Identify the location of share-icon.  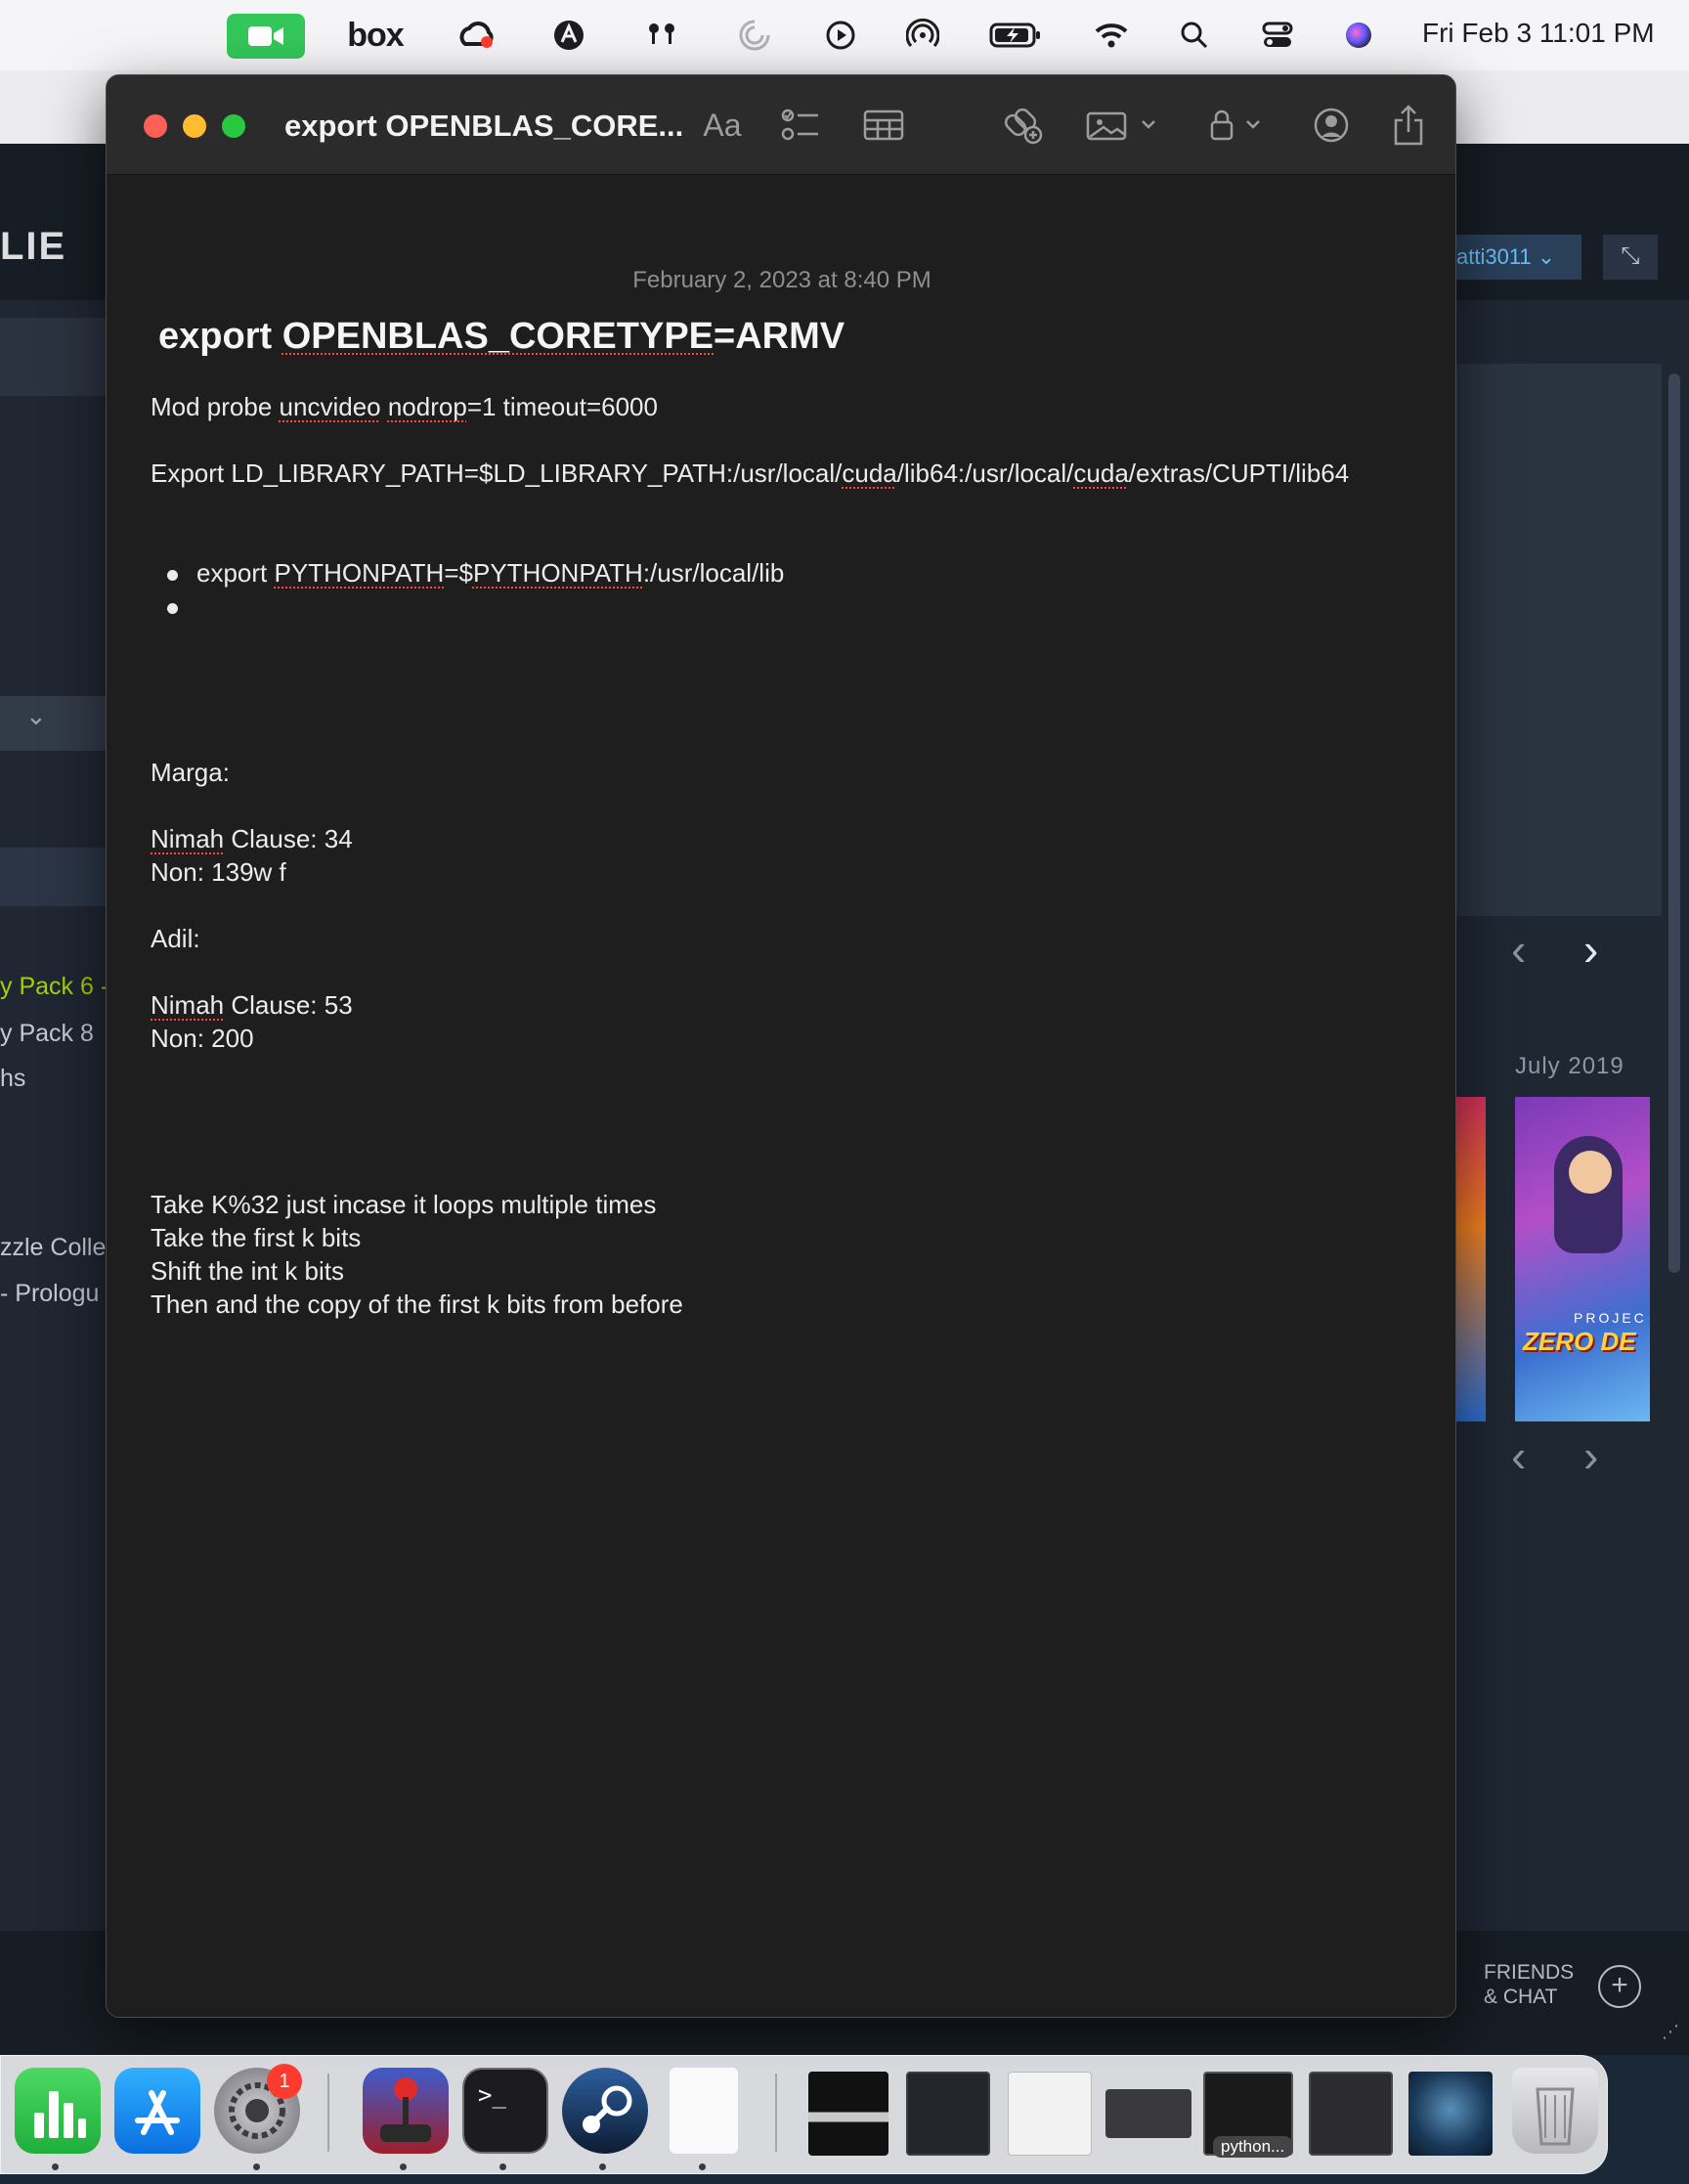
(1408, 125).